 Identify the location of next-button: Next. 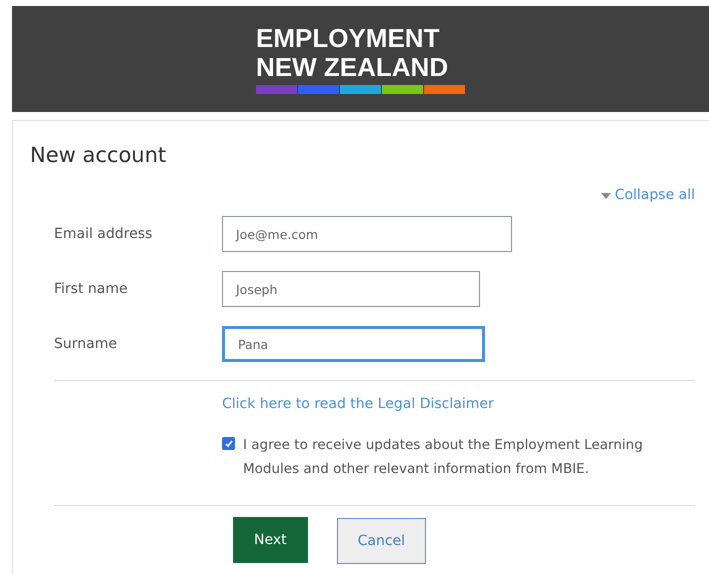
(270, 540).